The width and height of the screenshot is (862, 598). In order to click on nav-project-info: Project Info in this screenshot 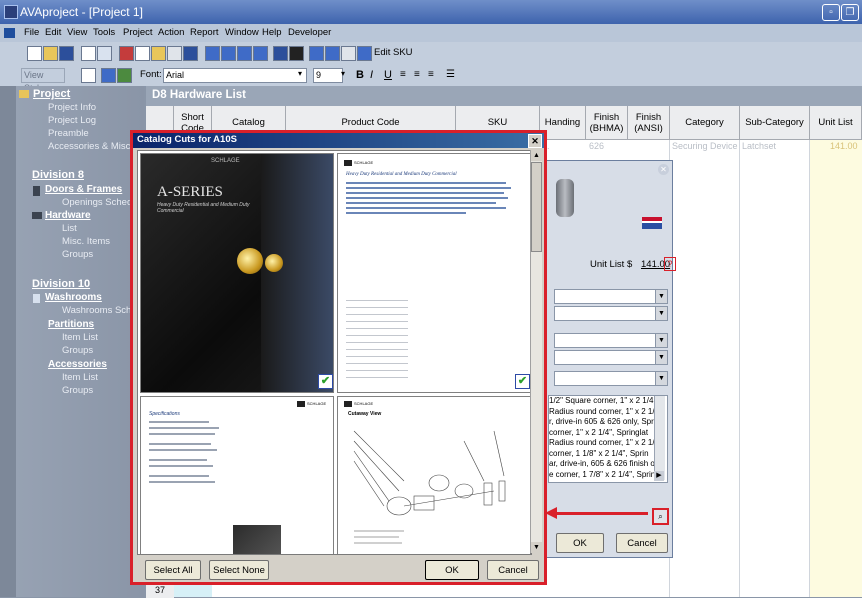, I will do `click(72, 107)`.